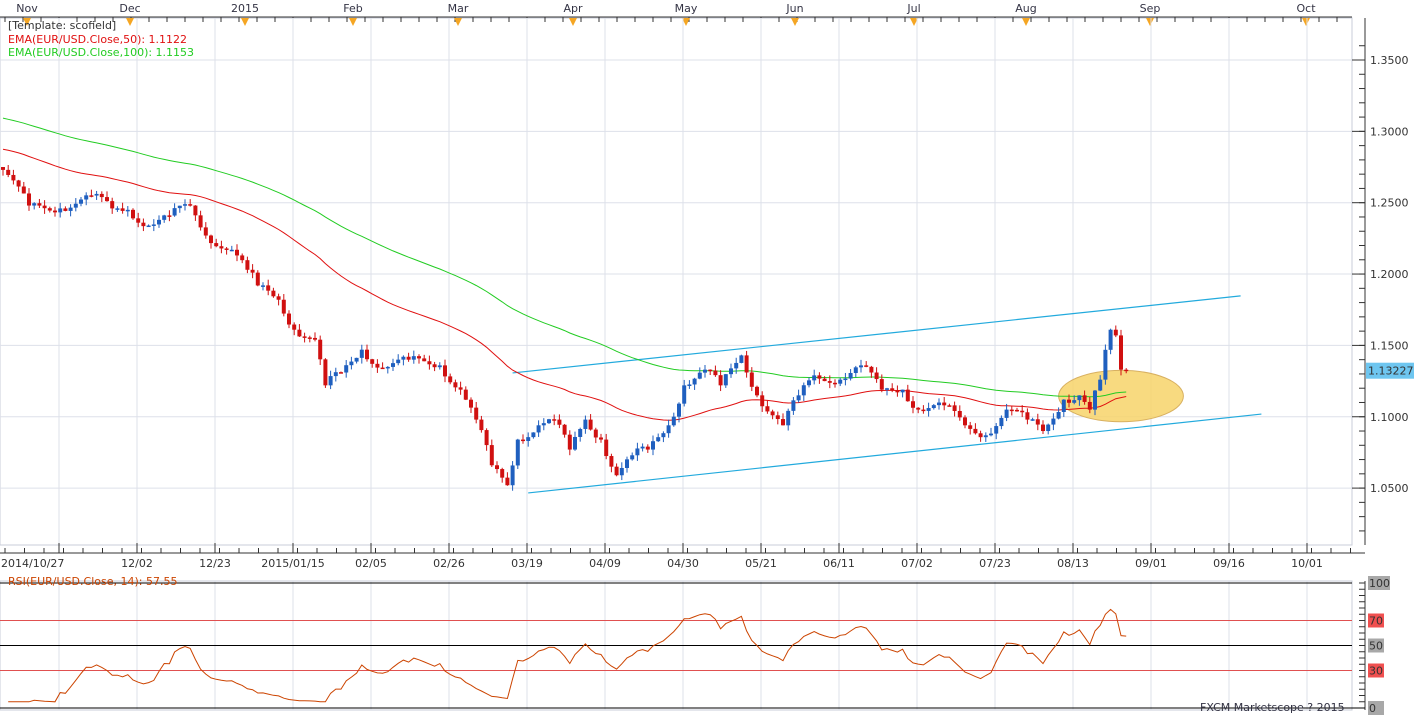 The image size is (1423, 716). Describe the element at coordinates (352, 8) in the screenshot. I see `month-label: Feb` at that location.